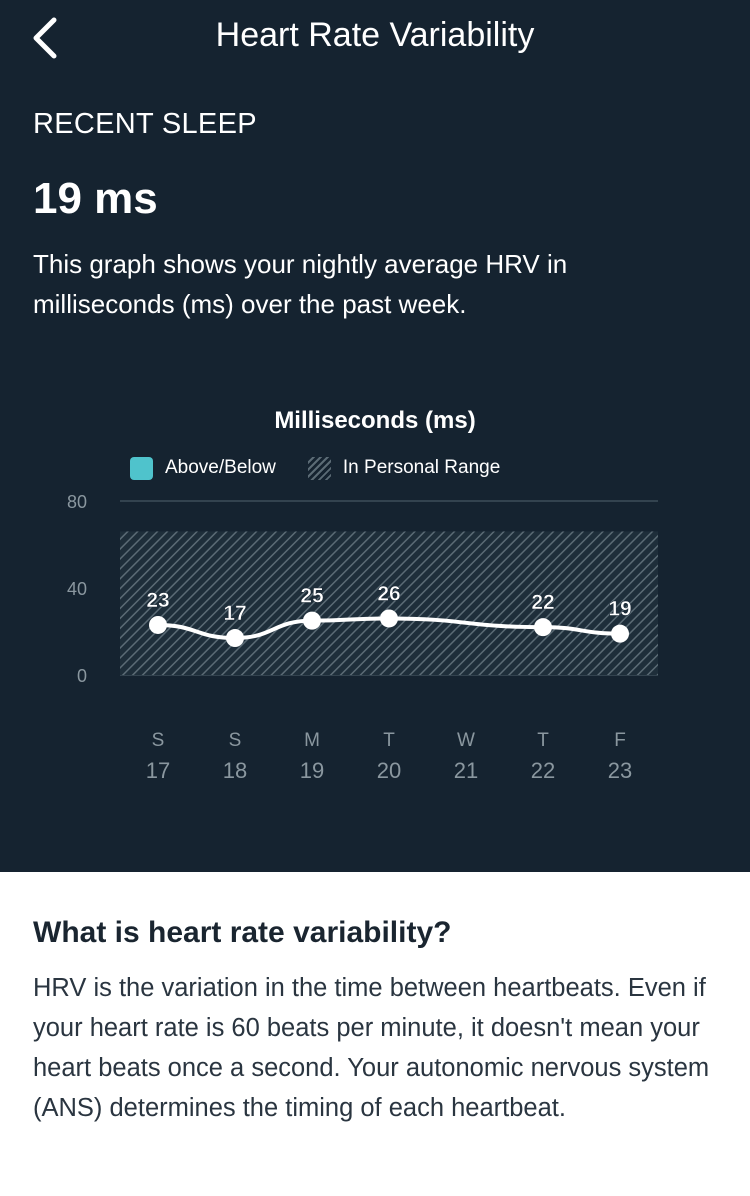 Image resolution: width=750 pixels, height=1196 pixels. I want to click on x-tick-weekday: F, so click(620, 740).